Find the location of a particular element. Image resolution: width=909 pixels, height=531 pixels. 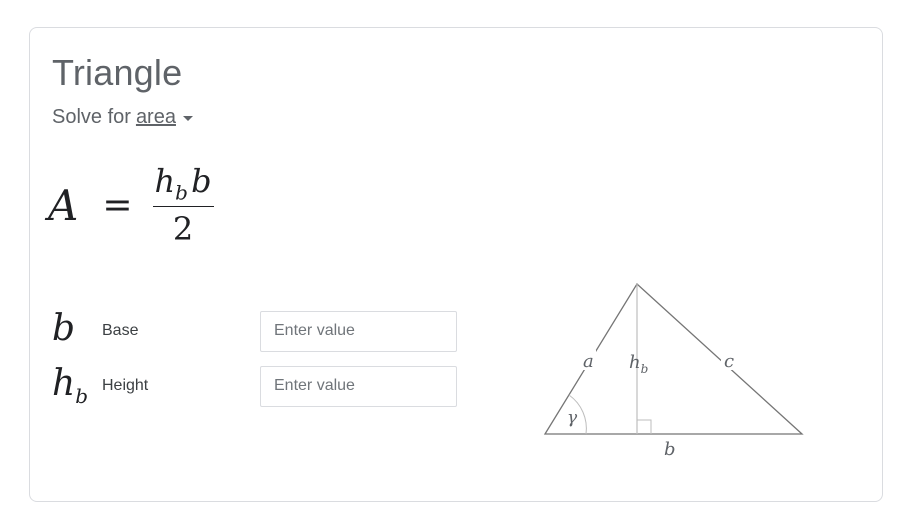

height-symbol: hb is located at coordinates (70, 386).